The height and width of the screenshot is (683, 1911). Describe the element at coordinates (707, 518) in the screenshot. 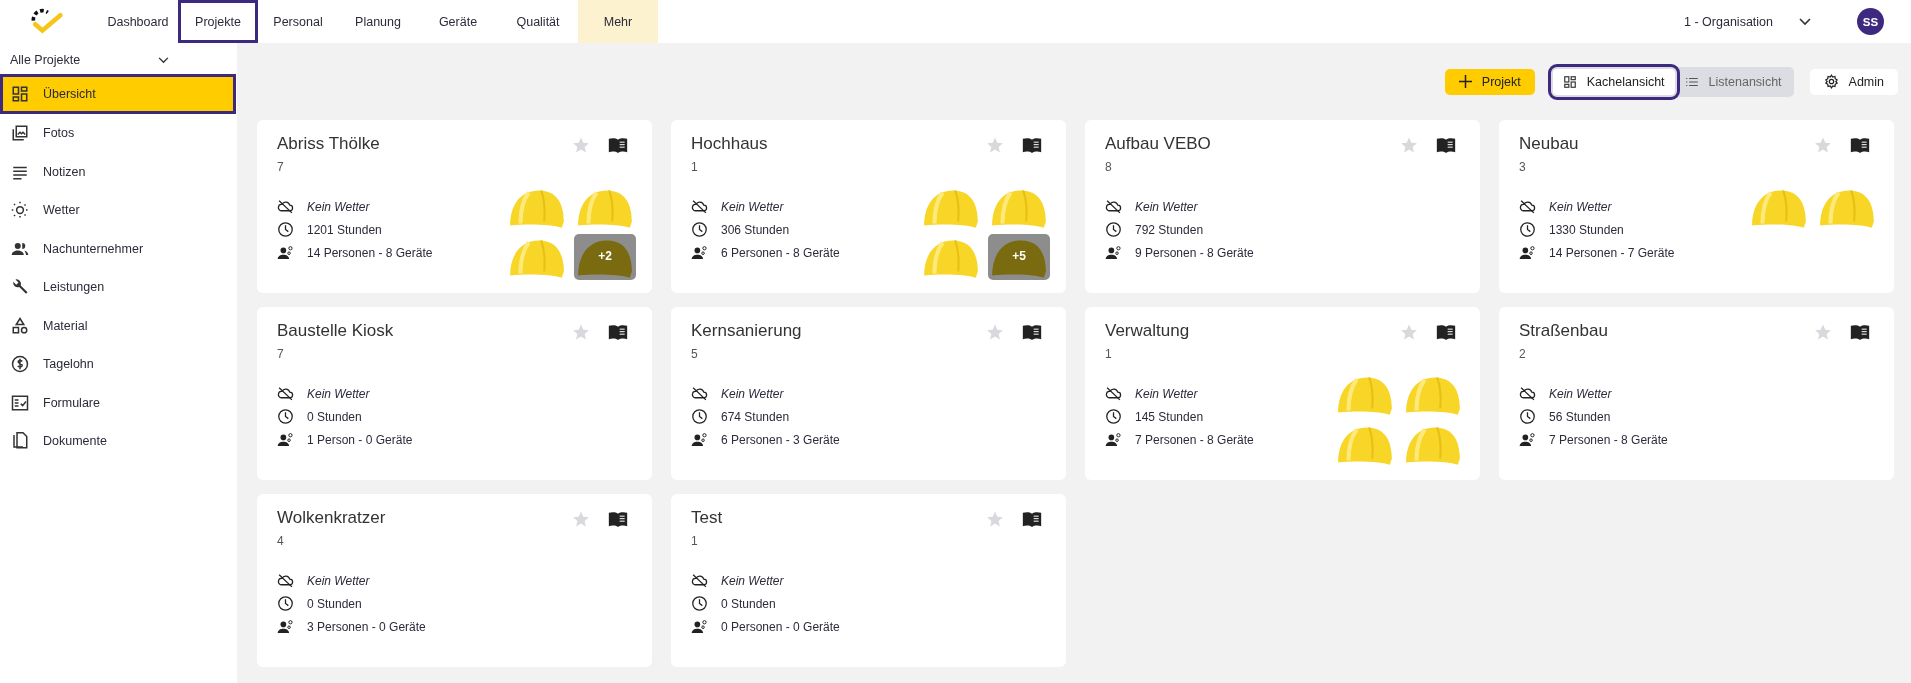

I see `project-name: Test` at that location.